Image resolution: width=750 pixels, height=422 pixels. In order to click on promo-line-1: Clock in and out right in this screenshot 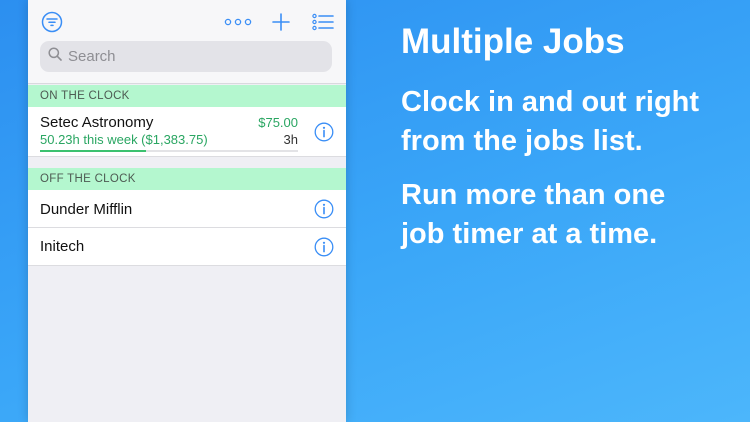, I will do `click(550, 102)`.